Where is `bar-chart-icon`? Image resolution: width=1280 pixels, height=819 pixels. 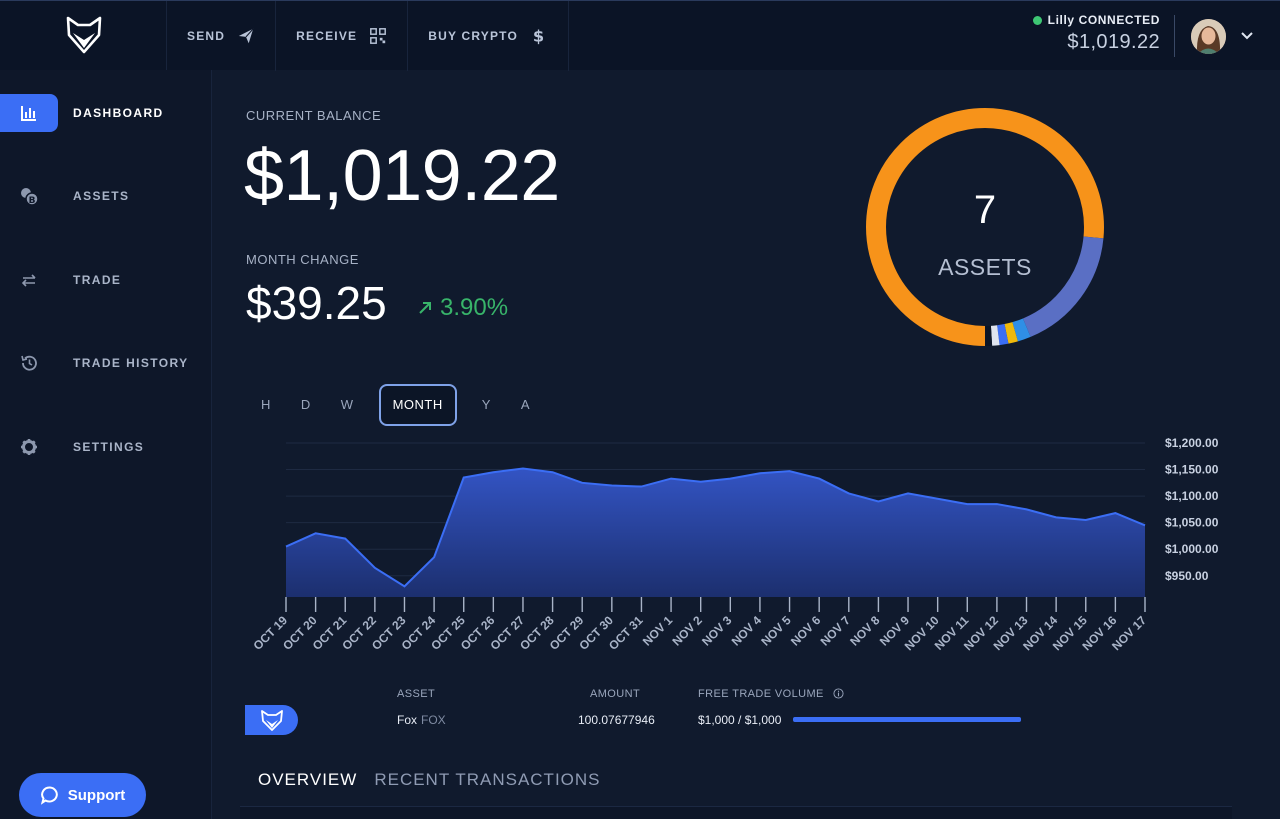
bar-chart-icon is located at coordinates (28, 113).